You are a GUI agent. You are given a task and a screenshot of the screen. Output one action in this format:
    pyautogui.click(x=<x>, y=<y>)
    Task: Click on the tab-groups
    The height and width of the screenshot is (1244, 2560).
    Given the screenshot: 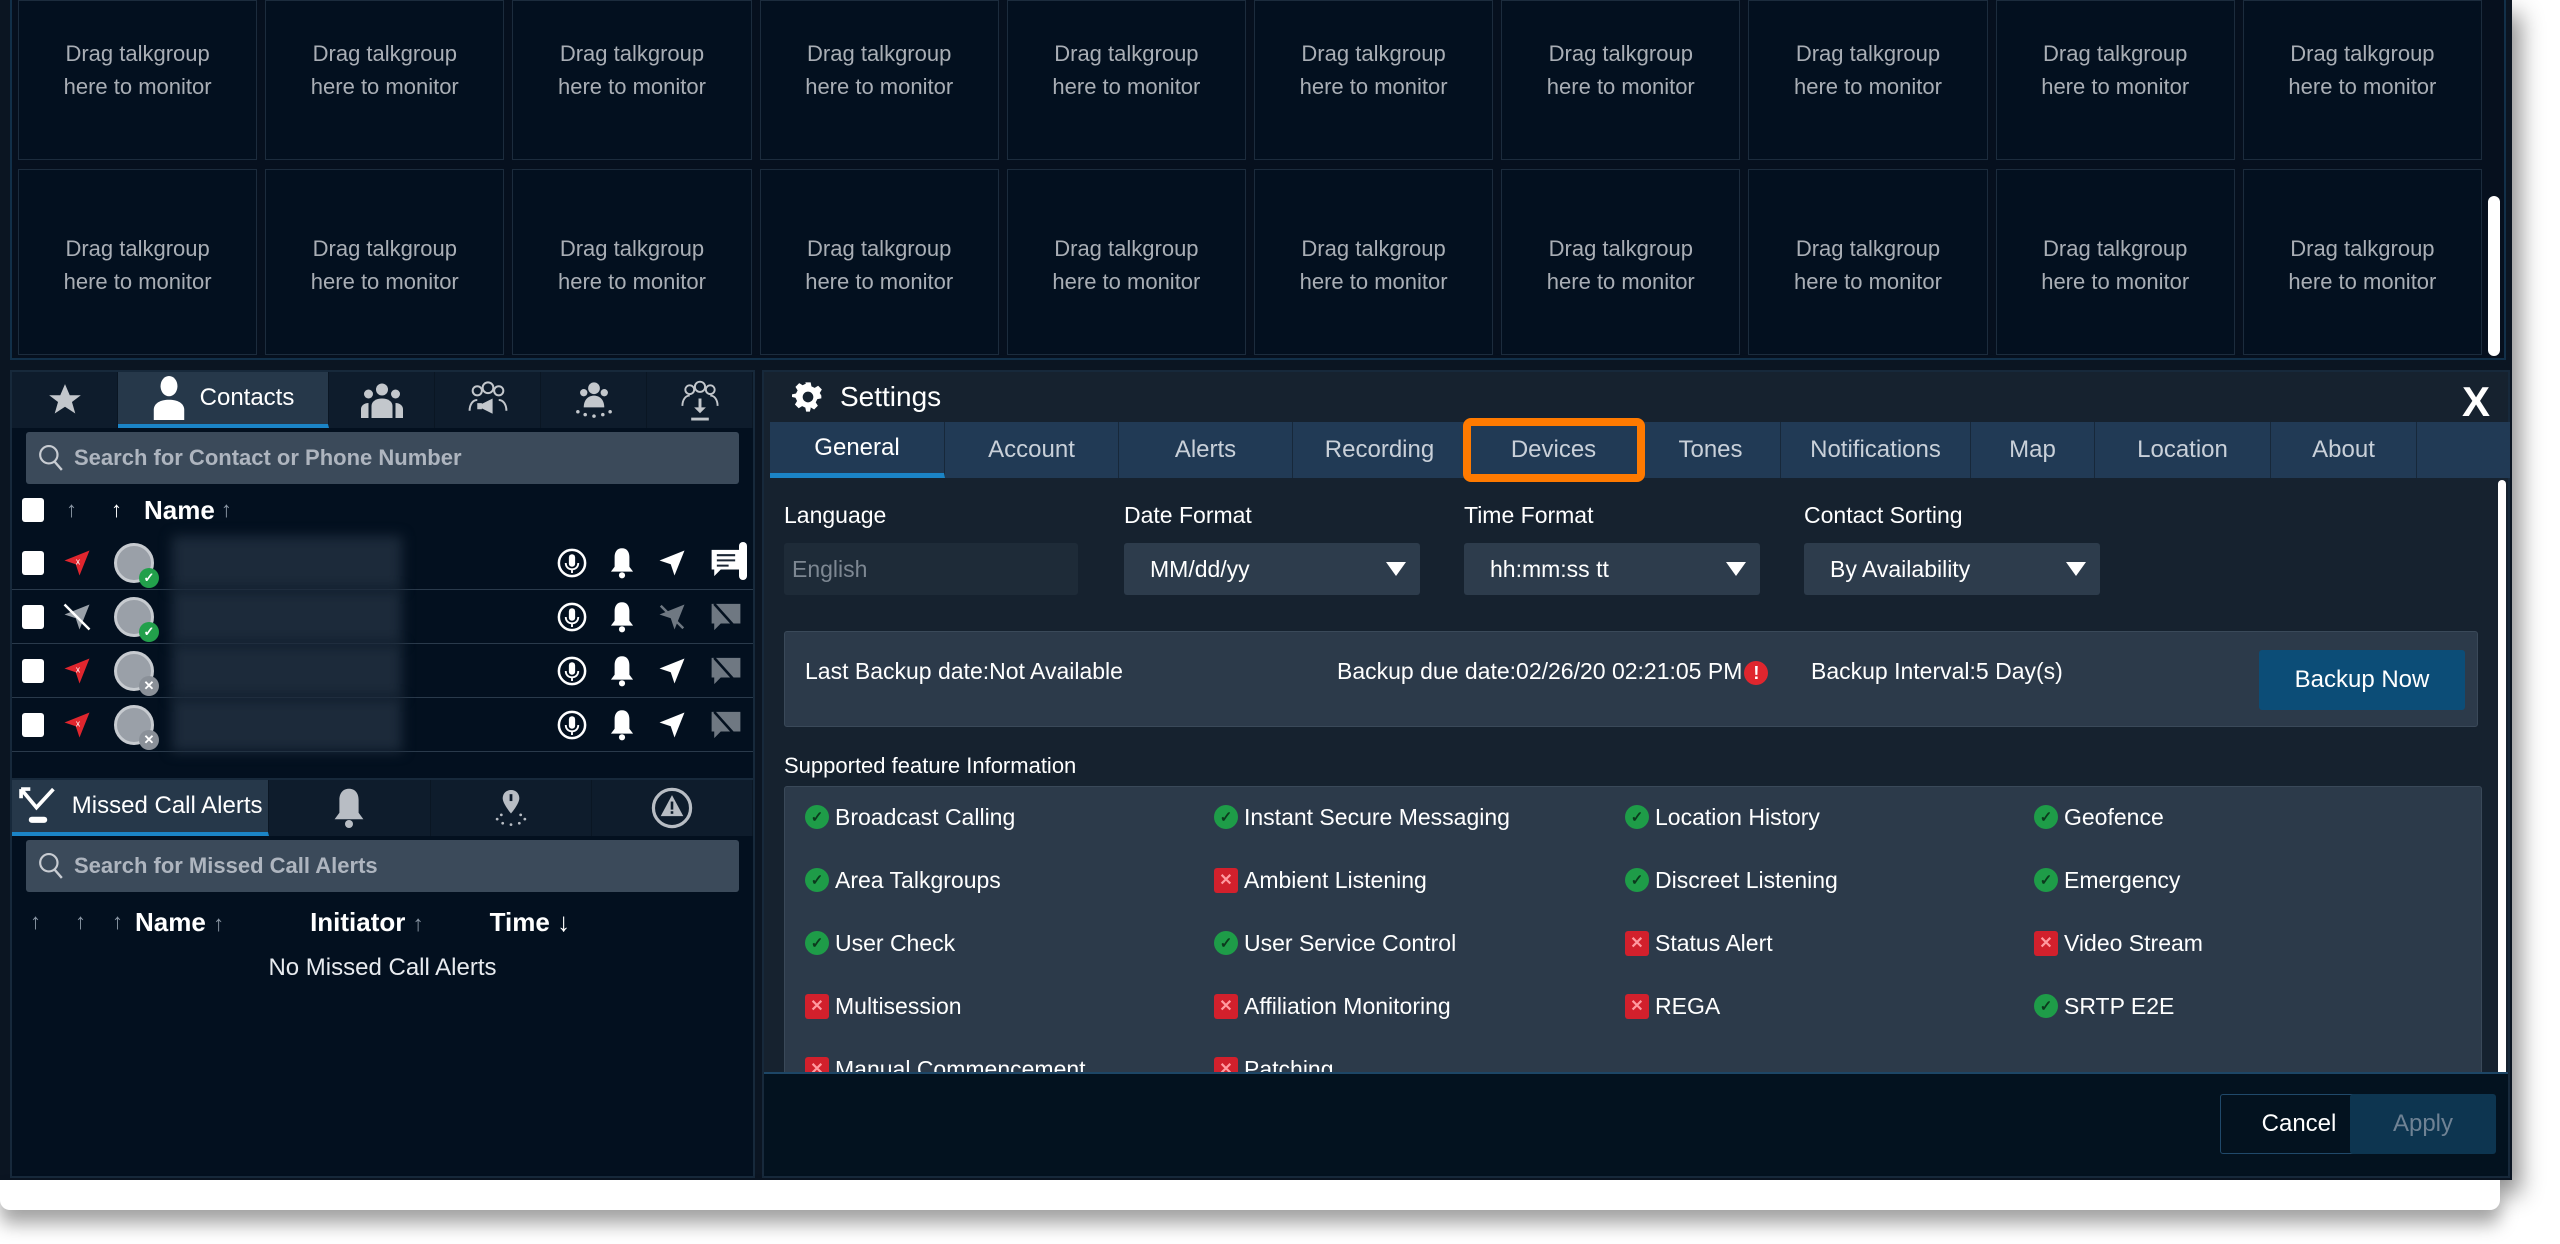 What is the action you would take?
    pyautogui.click(x=382, y=400)
    